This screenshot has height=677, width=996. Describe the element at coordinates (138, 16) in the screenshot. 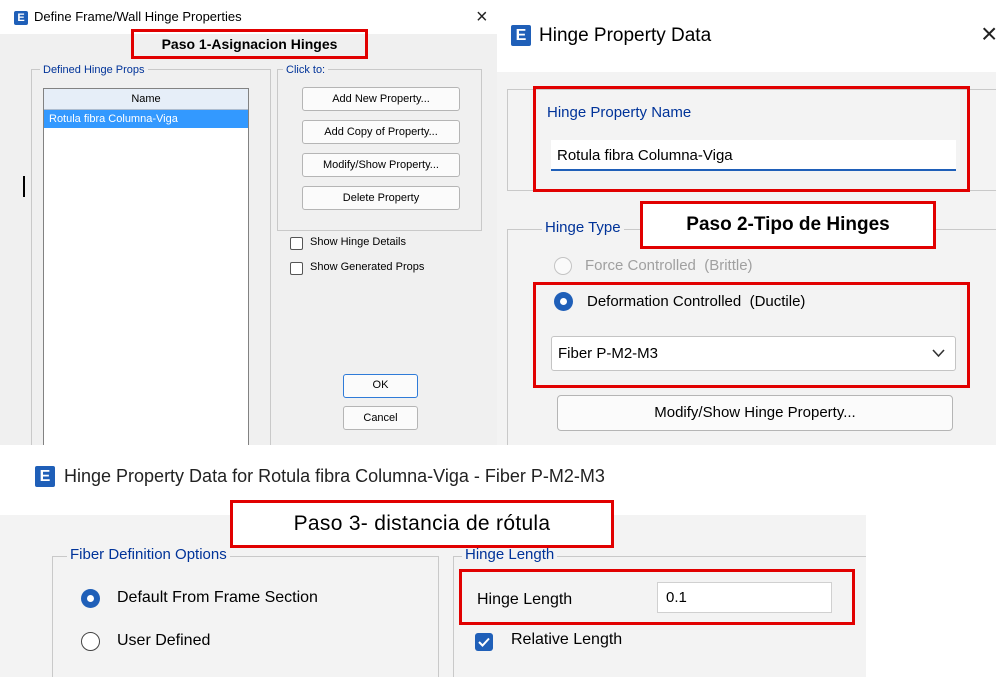

I see `window-title: Define Frame/Wall Hinge Properties` at that location.